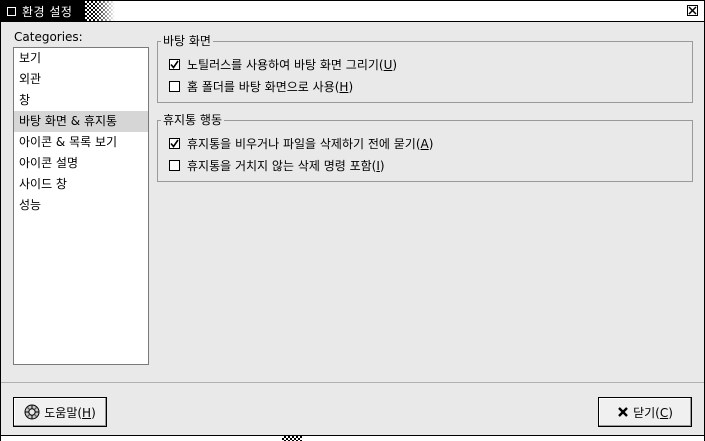 This screenshot has height=441, width=705. Describe the element at coordinates (292, 64) in the screenshot. I see `draw-desktop-label: 노틸러스를 사용하여 바탕 화면 그리기(U)` at that location.